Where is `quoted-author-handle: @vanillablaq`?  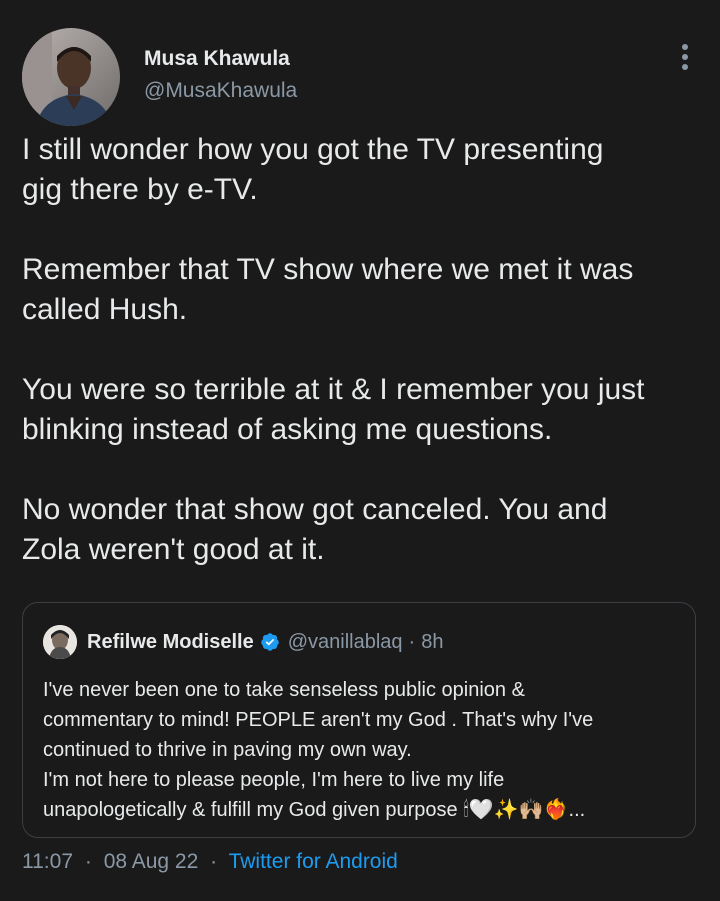 quoted-author-handle: @vanillablaq is located at coordinates (345, 641).